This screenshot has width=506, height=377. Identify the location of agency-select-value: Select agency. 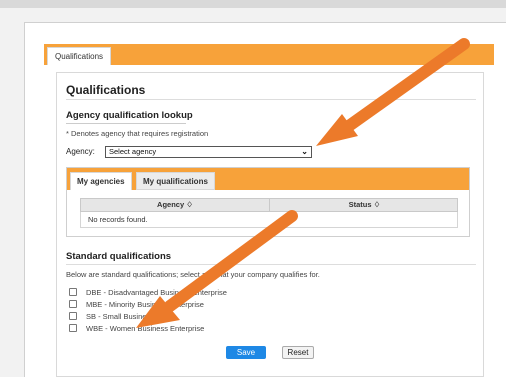
(133, 151).